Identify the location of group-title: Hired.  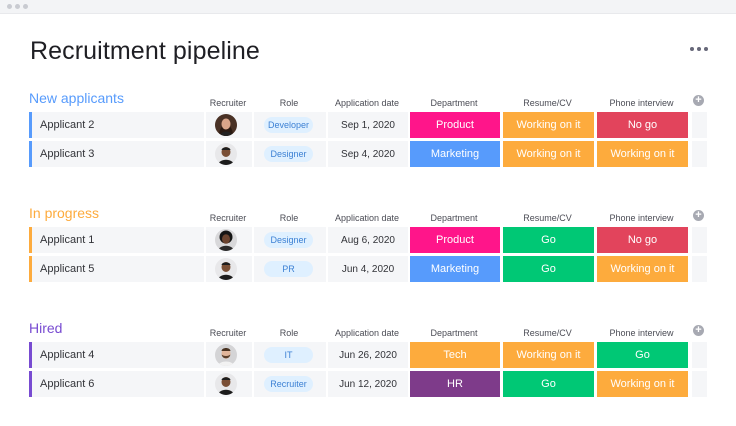
(45, 328).